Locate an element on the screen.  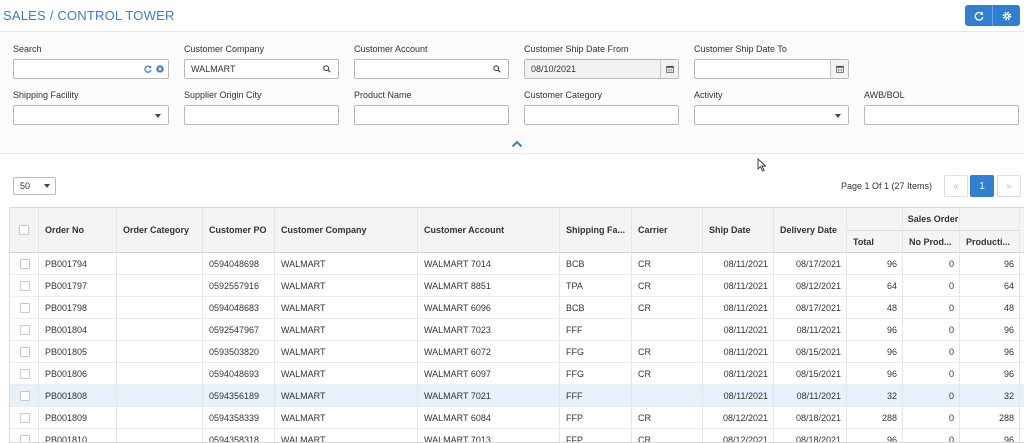
col-total: Total is located at coordinates (875, 241).